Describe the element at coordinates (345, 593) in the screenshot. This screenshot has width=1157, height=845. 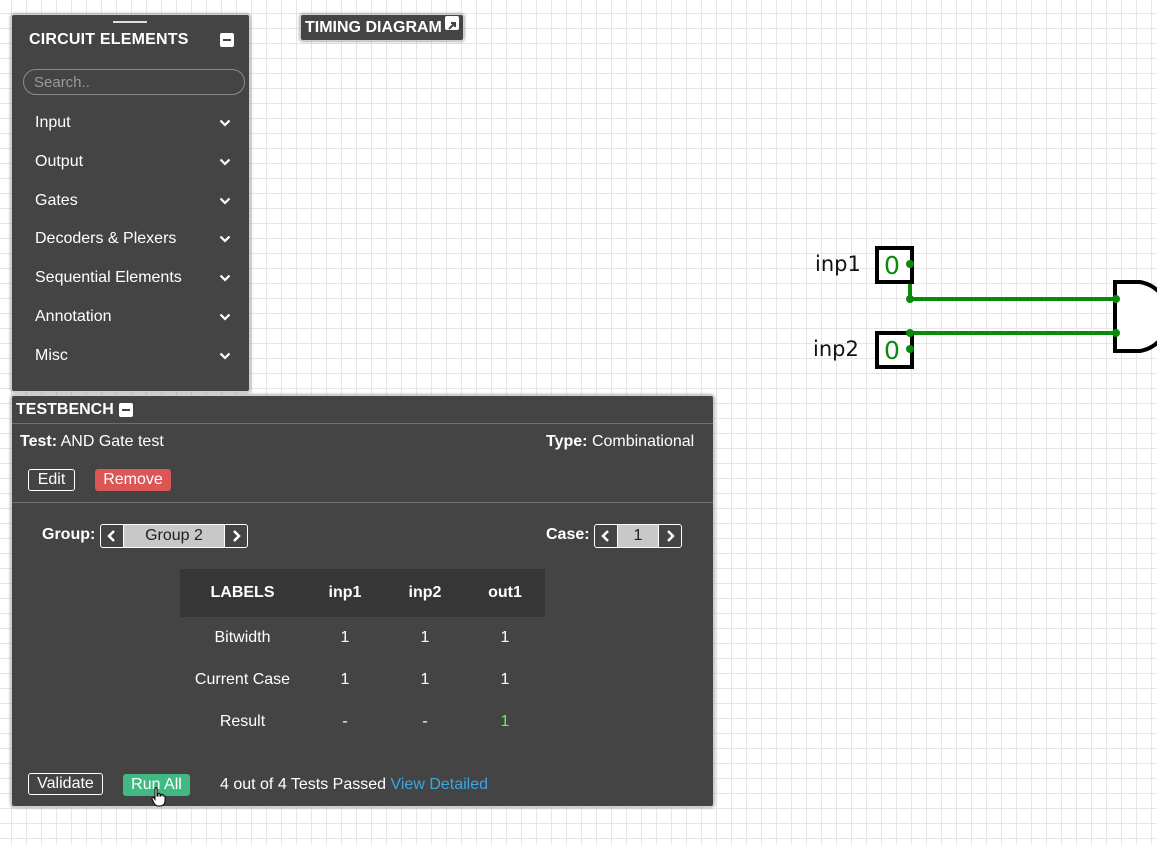
I see `column-header: inp1` at that location.